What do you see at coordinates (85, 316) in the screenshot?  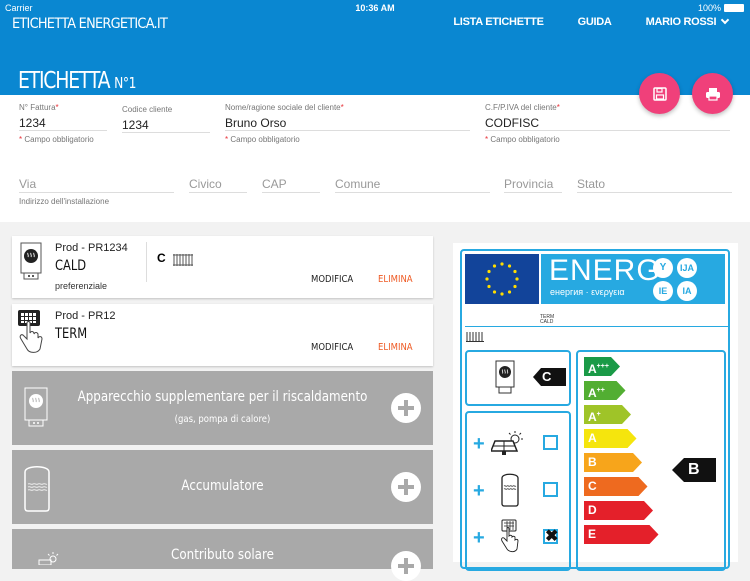 I see `product-code: Prod - PR12` at bounding box center [85, 316].